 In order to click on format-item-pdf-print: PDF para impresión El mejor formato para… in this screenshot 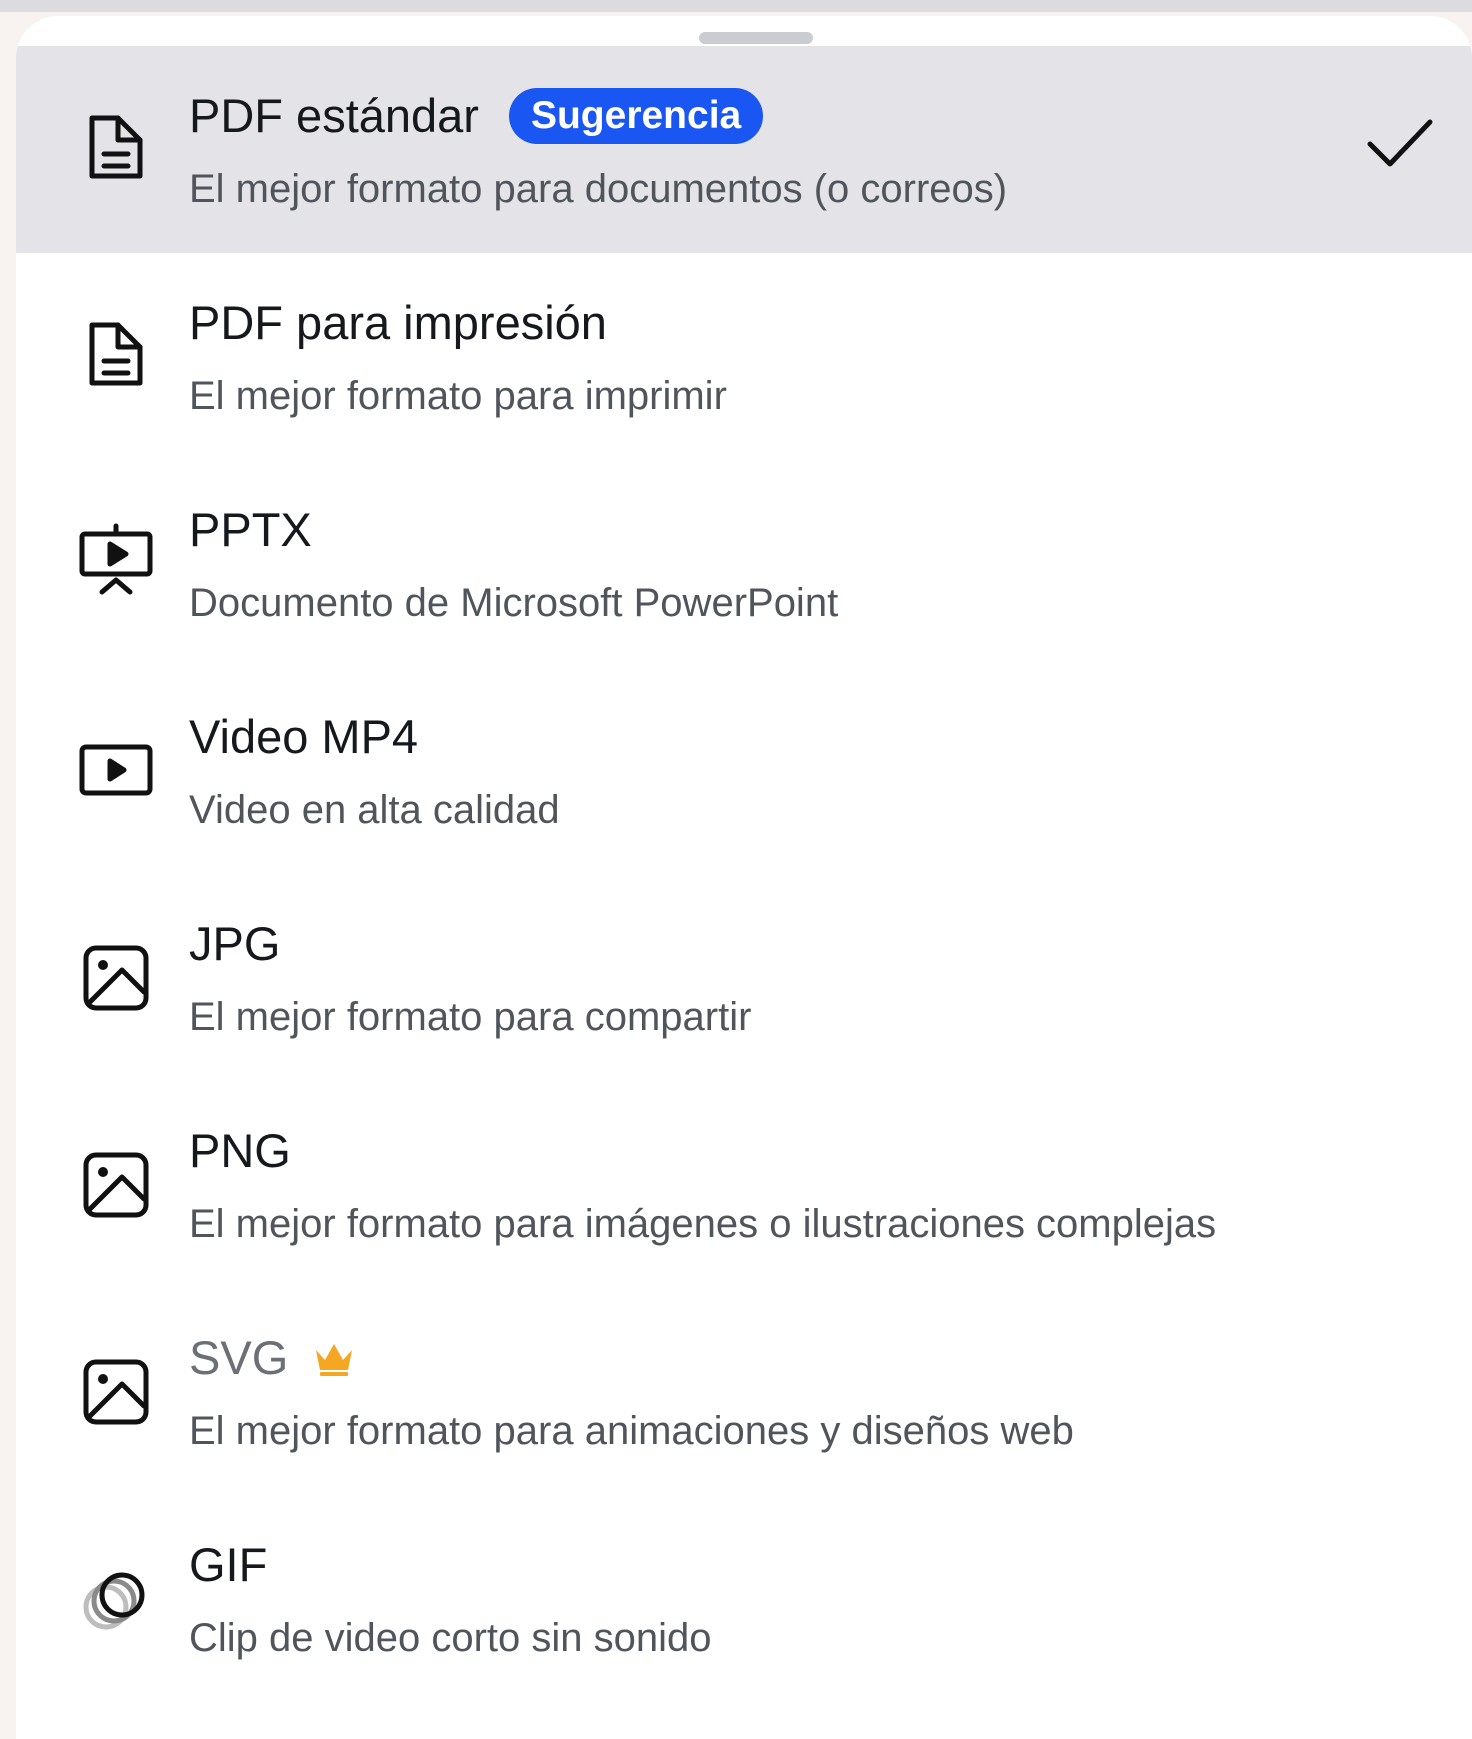, I will do `click(744, 356)`.